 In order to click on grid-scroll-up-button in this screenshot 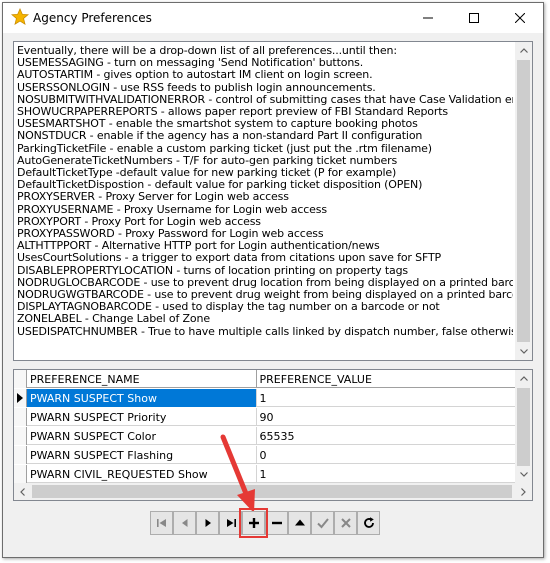, I will do `click(523, 378)`.